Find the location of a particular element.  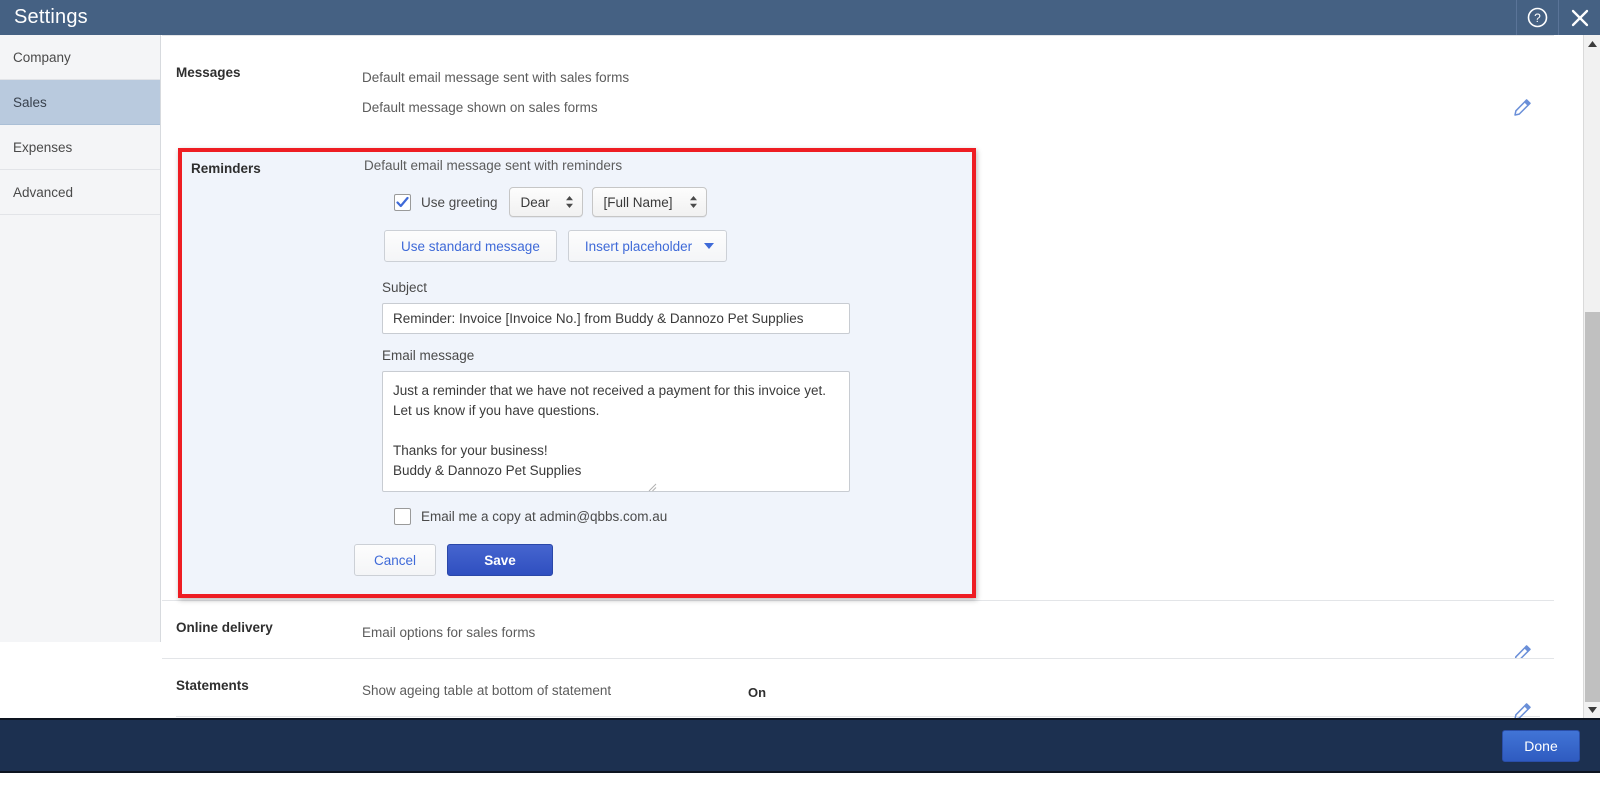

use-standard-message-button: Use standard message is located at coordinates (470, 246).